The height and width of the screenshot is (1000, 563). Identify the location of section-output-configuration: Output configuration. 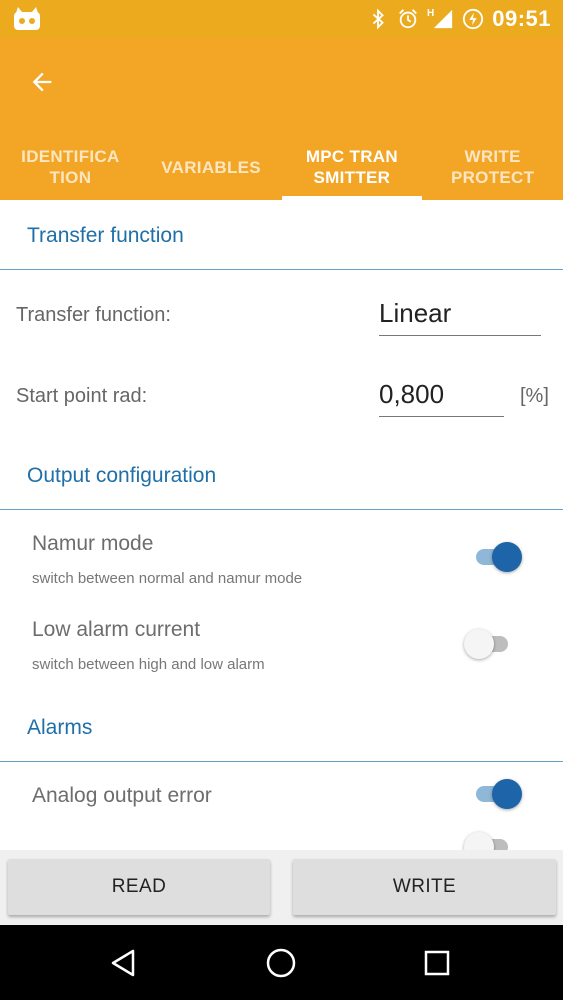
(281, 475).